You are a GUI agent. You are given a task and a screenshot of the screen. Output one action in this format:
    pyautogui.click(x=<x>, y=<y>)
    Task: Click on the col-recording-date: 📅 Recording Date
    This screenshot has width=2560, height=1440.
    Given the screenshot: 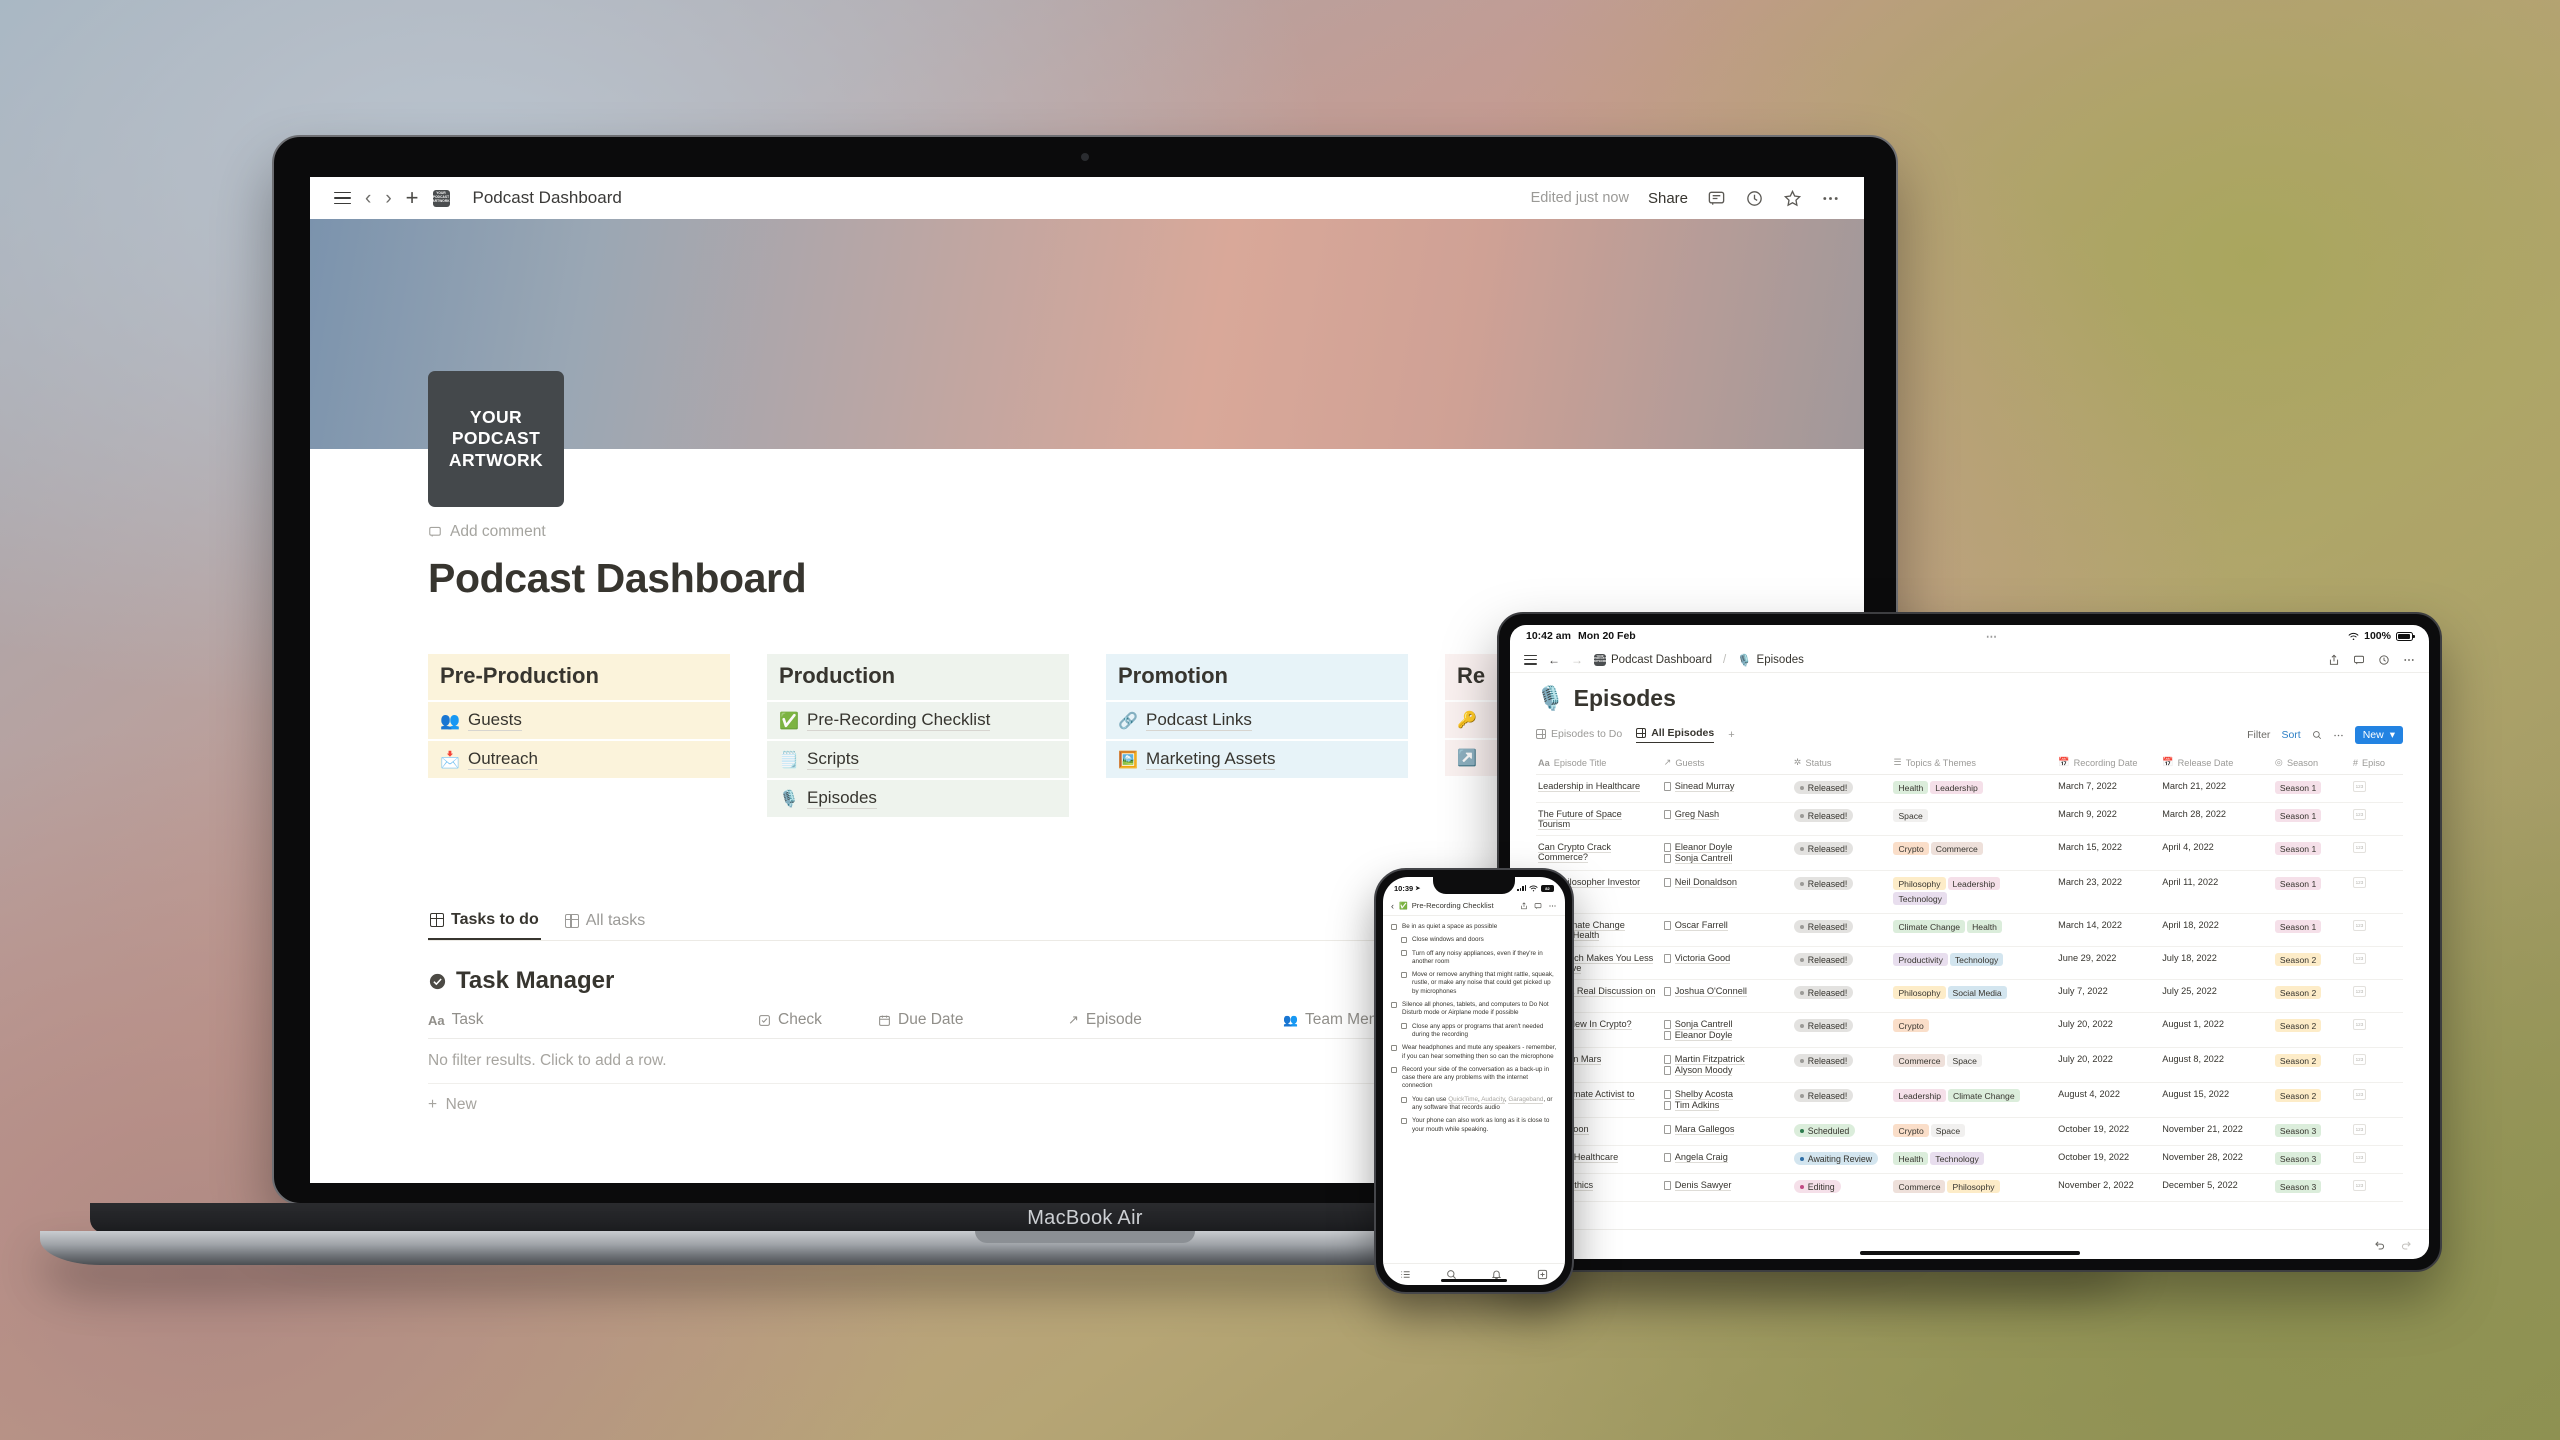 What is the action you would take?
    pyautogui.click(x=2108, y=764)
    